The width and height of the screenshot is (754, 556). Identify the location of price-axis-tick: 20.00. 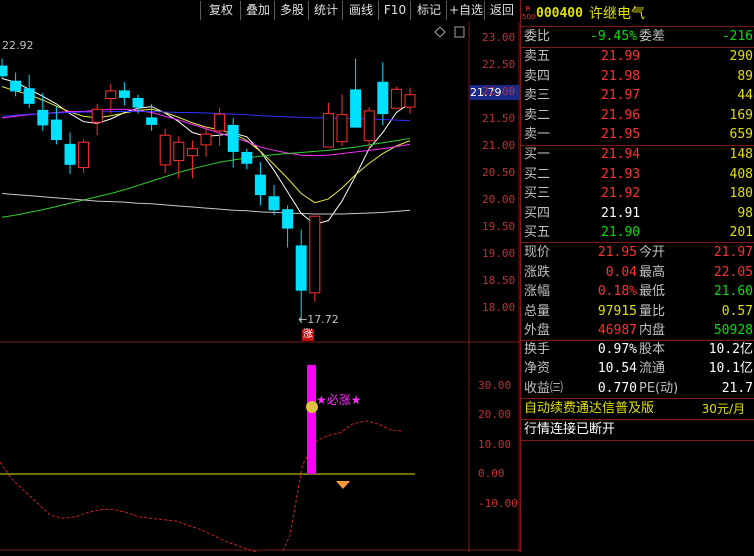
(499, 199).